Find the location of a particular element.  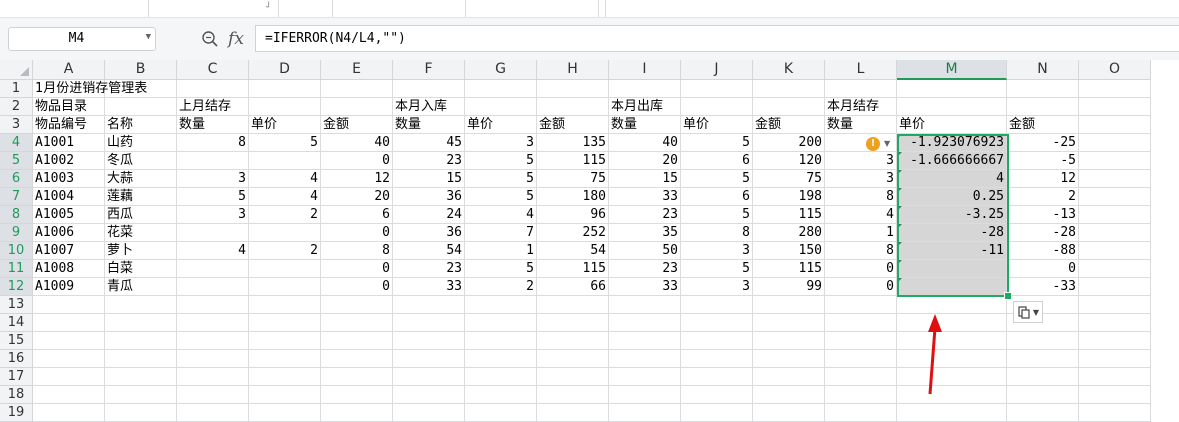

cell-d16 is located at coordinates (285, 359).